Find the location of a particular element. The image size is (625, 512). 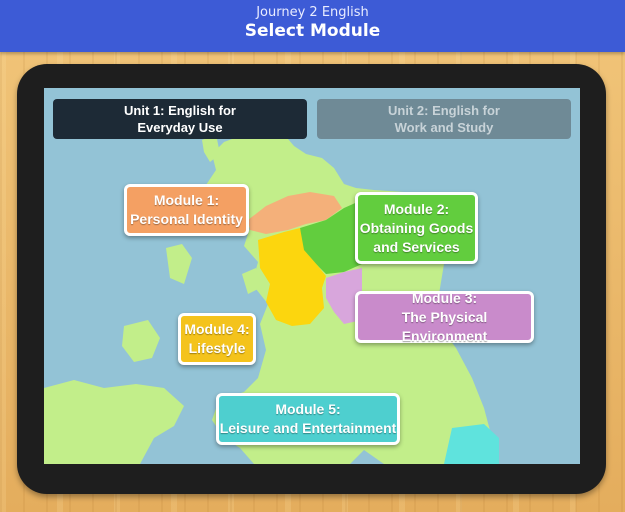

module-4-title: Lifestyle is located at coordinates (217, 348).